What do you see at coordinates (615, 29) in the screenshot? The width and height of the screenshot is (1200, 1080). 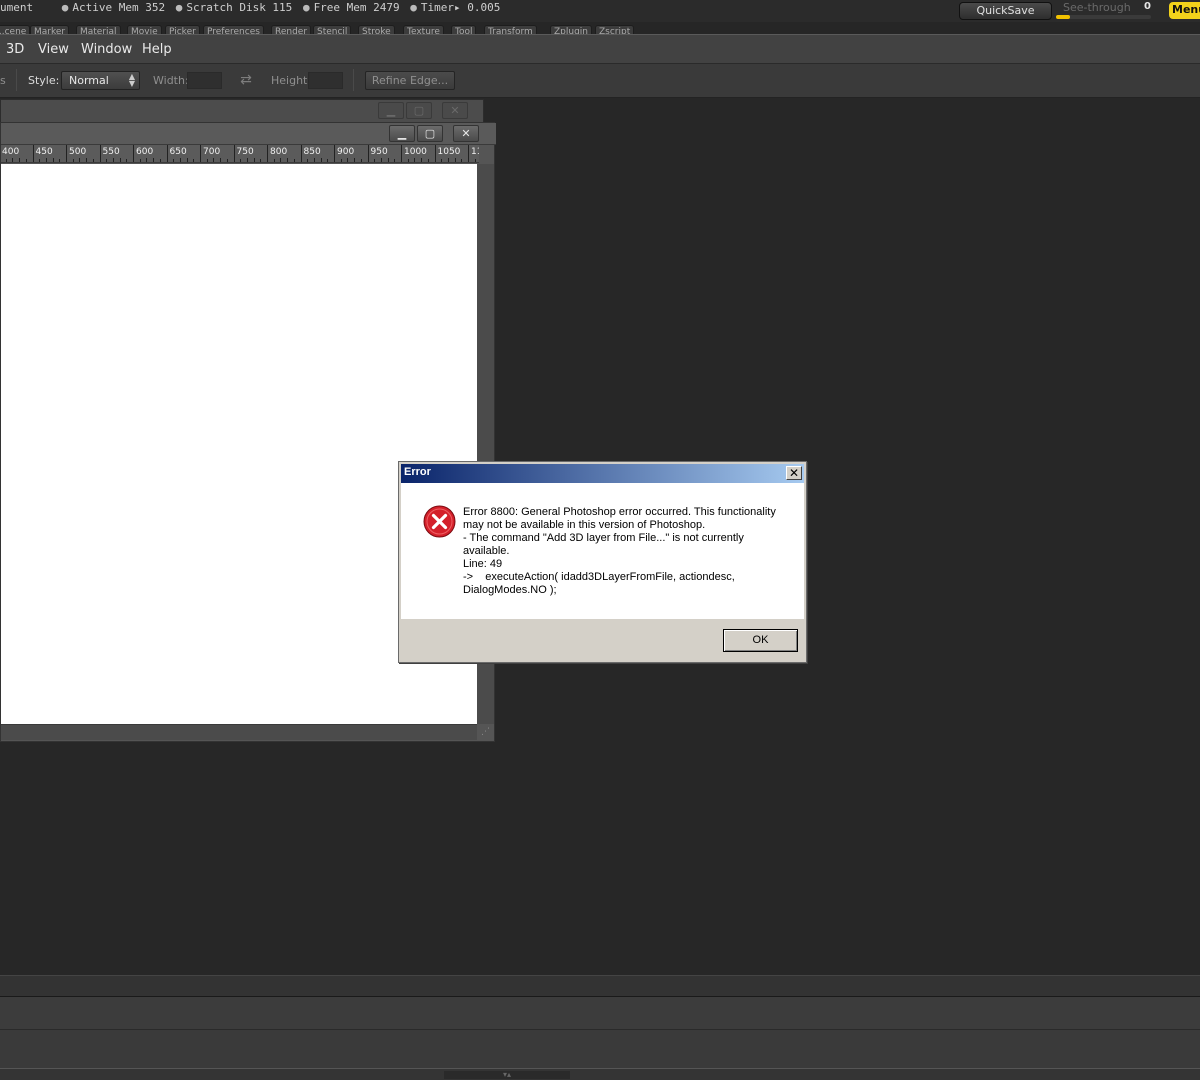 I see `zbrush-tab: Zscript` at bounding box center [615, 29].